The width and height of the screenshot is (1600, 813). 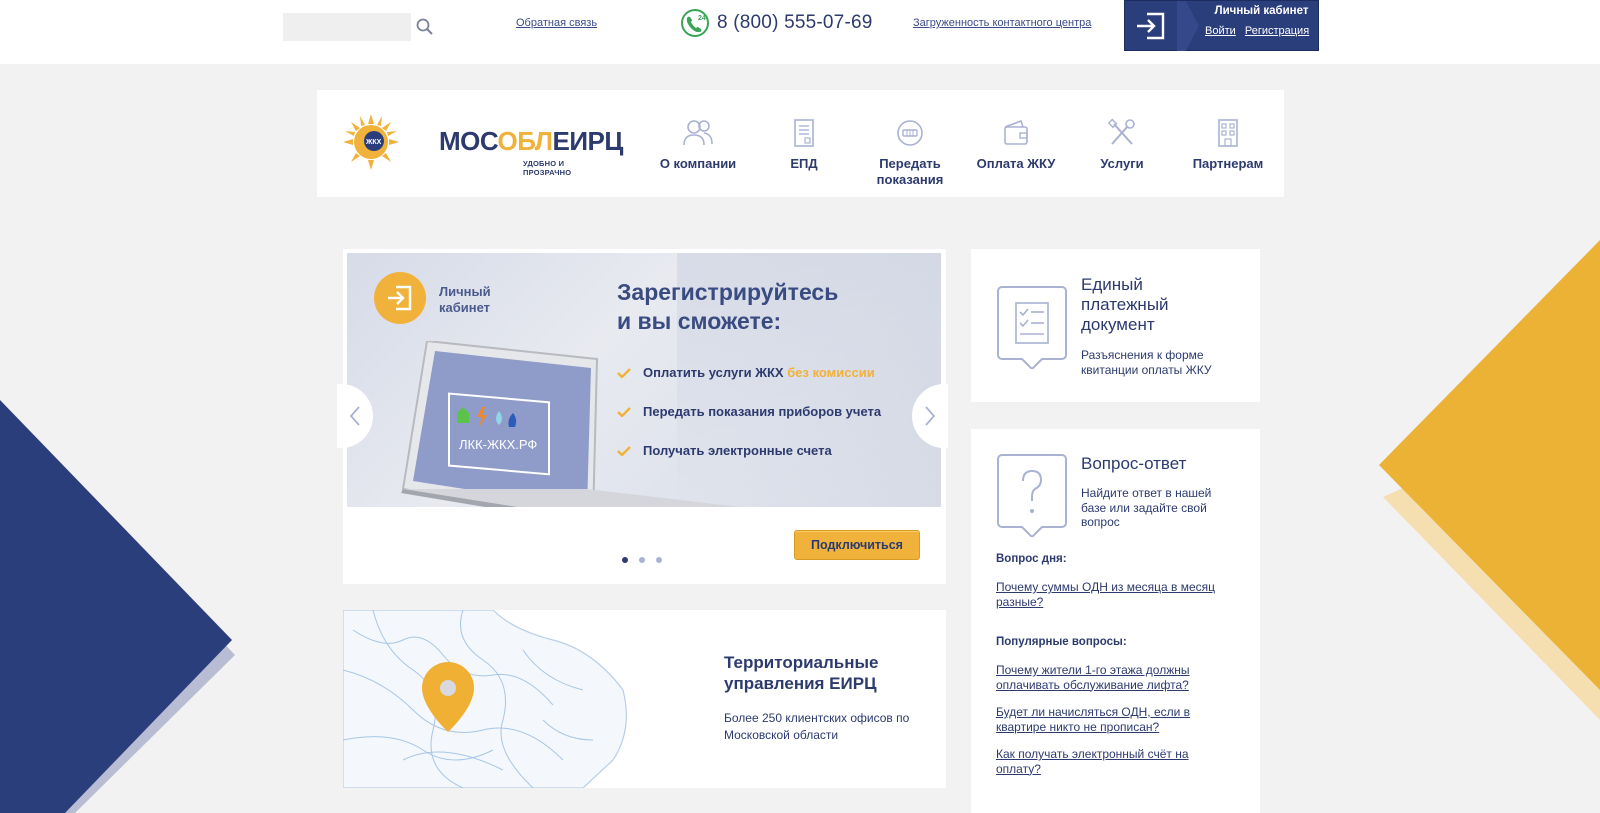 What do you see at coordinates (468, 141) in the screenshot?
I see `logo-part1: МОС` at bounding box center [468, 141].